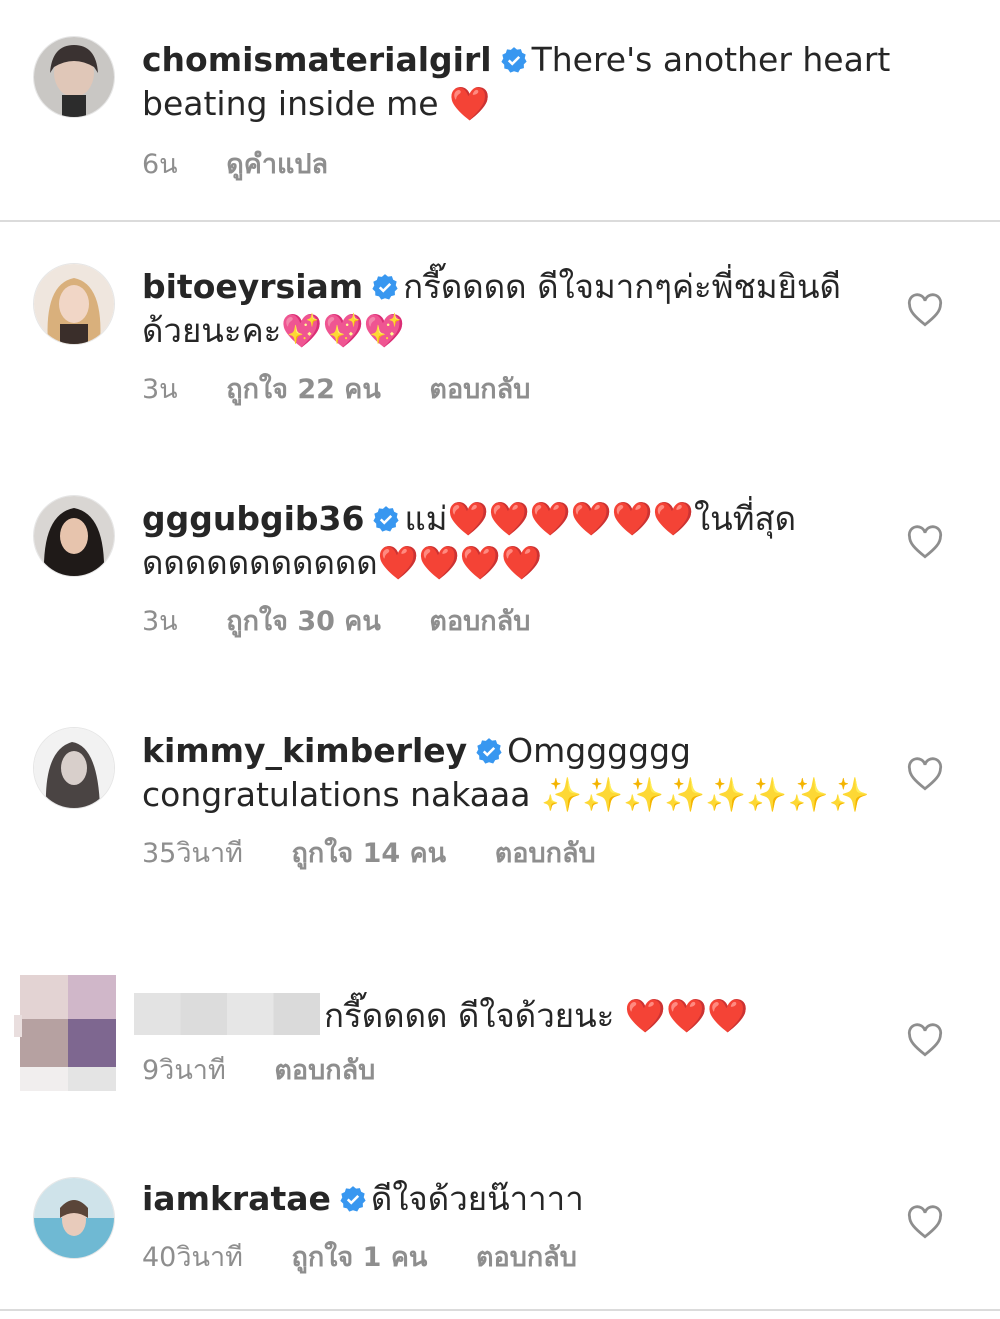 The width and height of the screenshot is (1000, 1319). What do you see at coordinates (184, 1070) in the screenshot?
I see `comment-time: 9วินาที` at bounding box center [184, 1070].